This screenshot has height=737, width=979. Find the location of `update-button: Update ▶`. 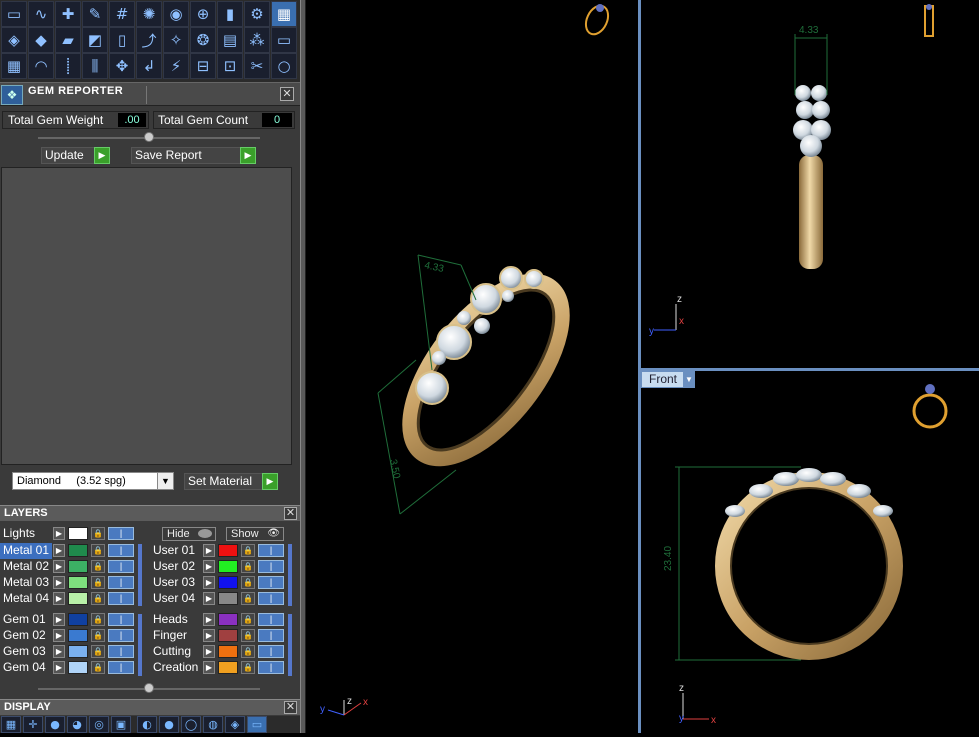

update-button: Update ▶ is located at coordinates (75, 155).